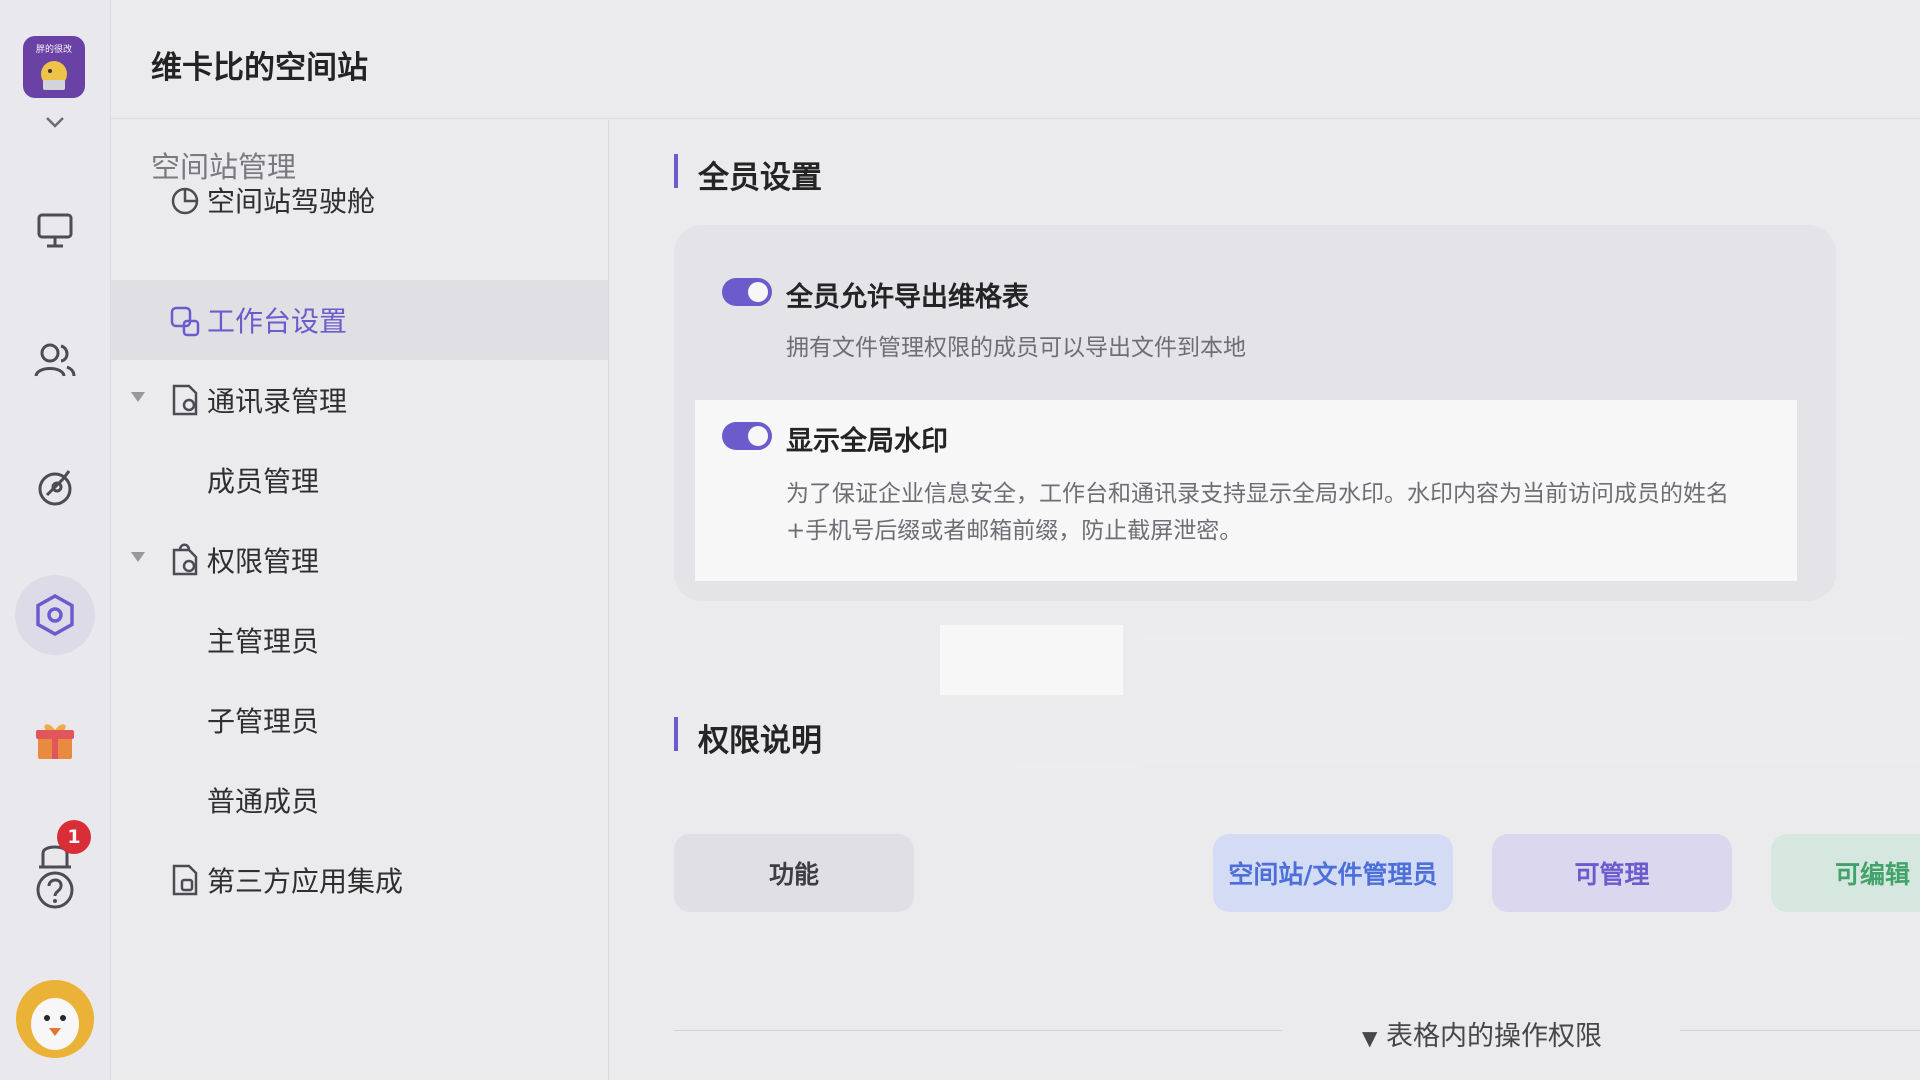 The height and width of the screenshot is (1080, 1920). What do you see at coordinates (1370, 1038) in the screenshot?
I see `caret-down-icon: ▼` at bounding box center [1370, 1038].